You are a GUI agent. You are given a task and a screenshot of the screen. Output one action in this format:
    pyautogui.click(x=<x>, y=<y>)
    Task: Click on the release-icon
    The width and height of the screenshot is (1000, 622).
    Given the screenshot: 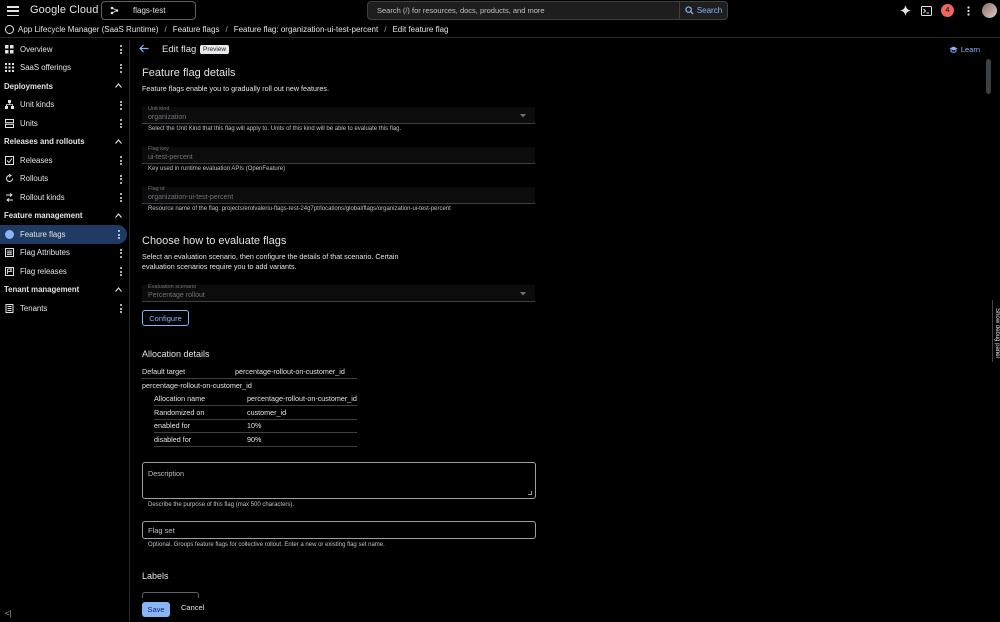 What is the action you would take?
    pyautogui.click(x=9, y=160)
    